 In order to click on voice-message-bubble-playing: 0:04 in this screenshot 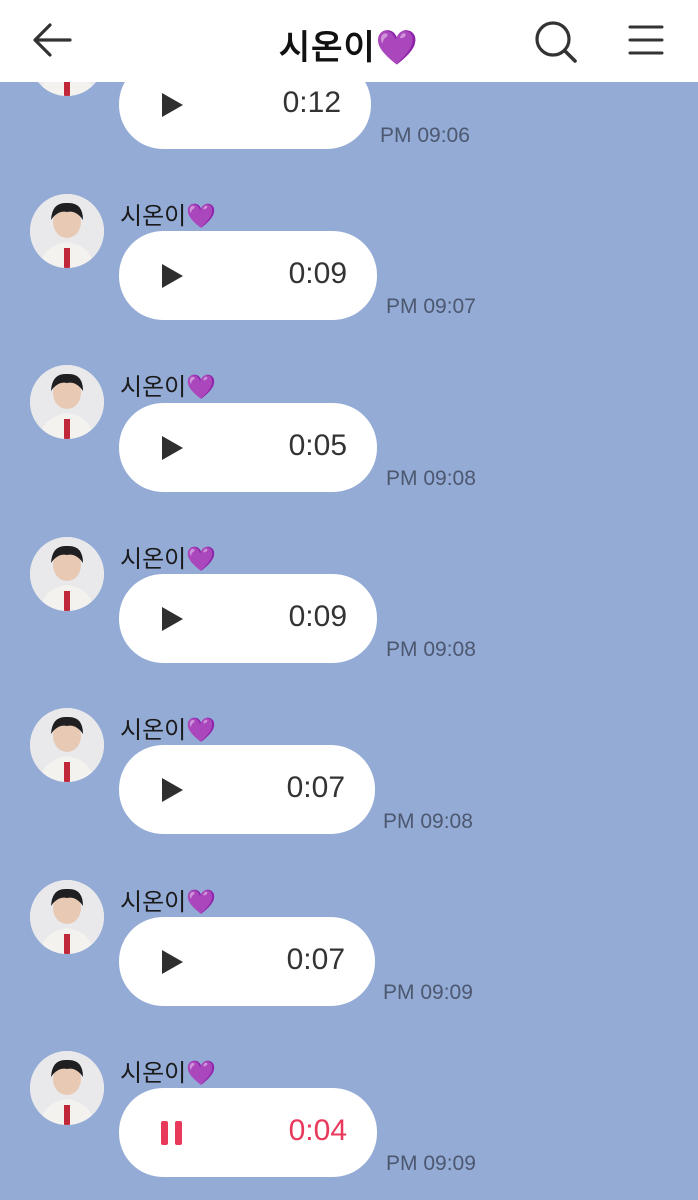, I will do `click(248, 1132)`.